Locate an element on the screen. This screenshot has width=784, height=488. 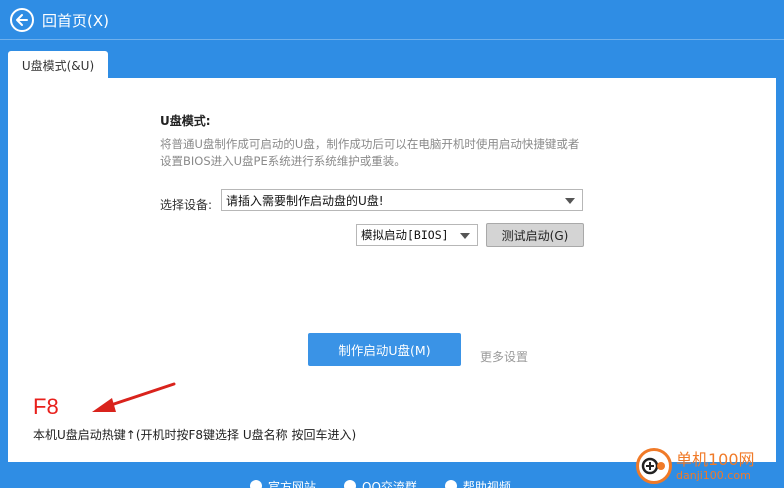
test-boot-button: 测试启动(G) is located at coordinates (535, 235).